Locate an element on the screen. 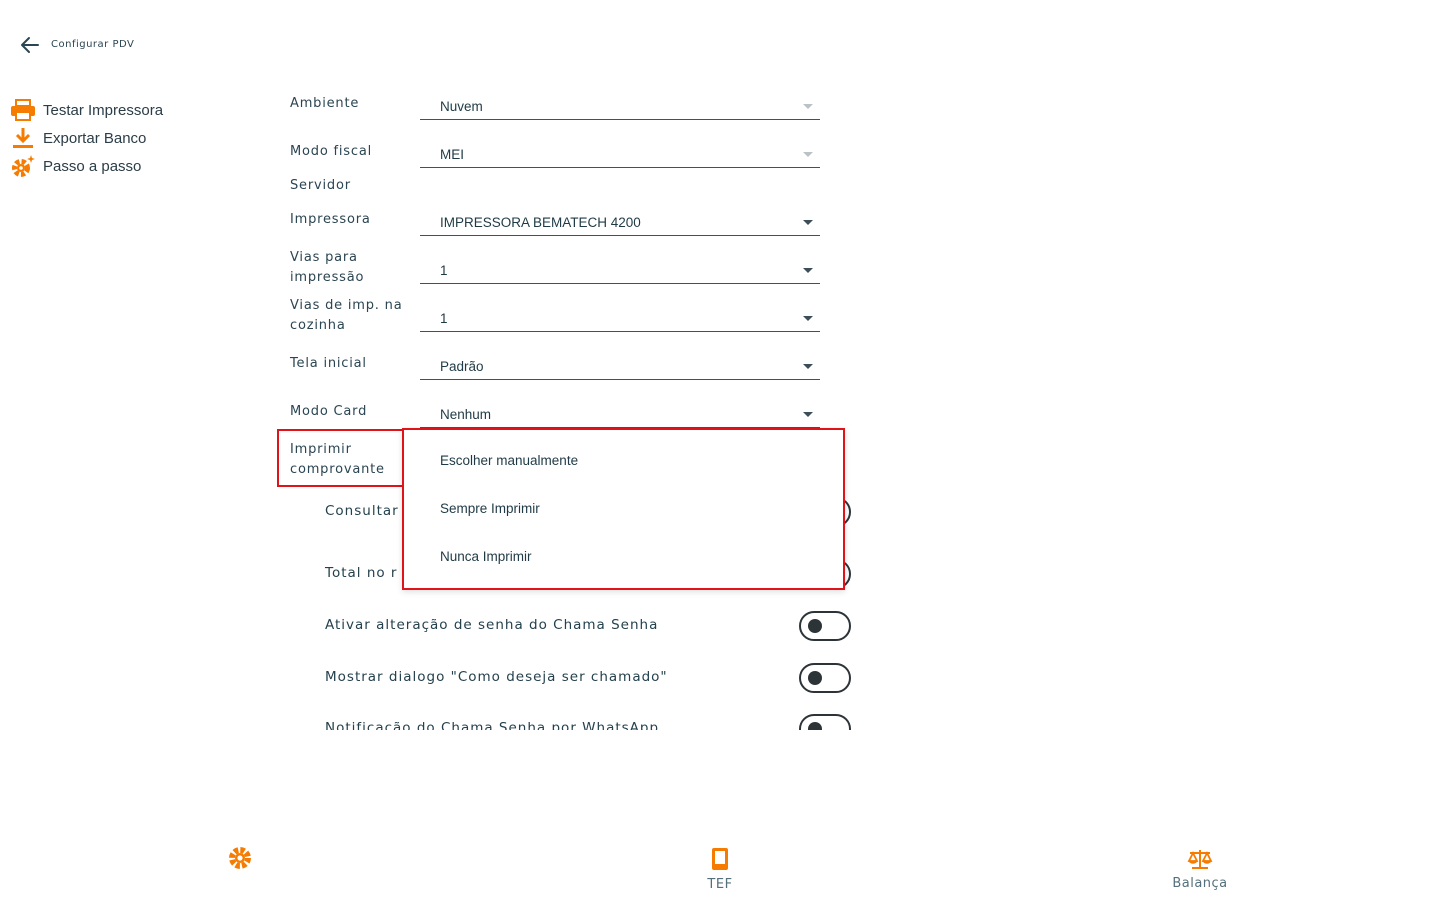  toggle-label: Total no r is located at coordinates (361, 573).